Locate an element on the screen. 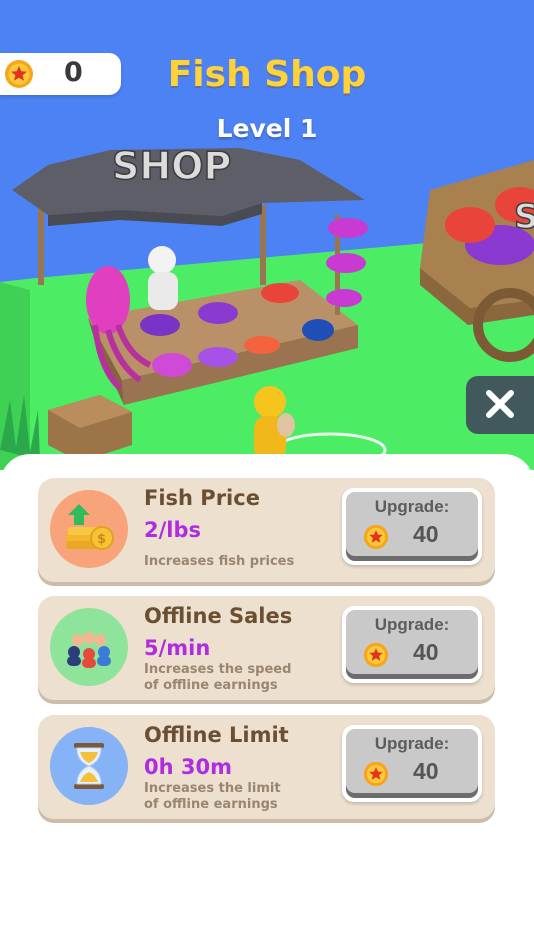 Image resolution: width=534 pixels, height=949 pixels. shop-sign-text: SHOP is located at coordinates (171, 166).